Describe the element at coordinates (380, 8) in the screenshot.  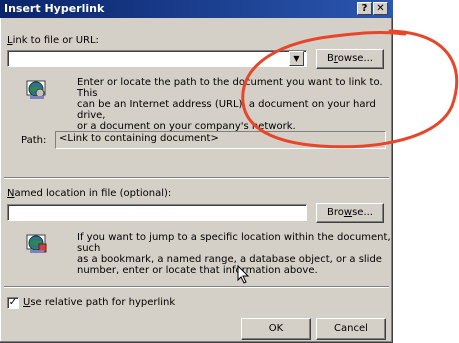
I see `close-icon: ✕` at that location.